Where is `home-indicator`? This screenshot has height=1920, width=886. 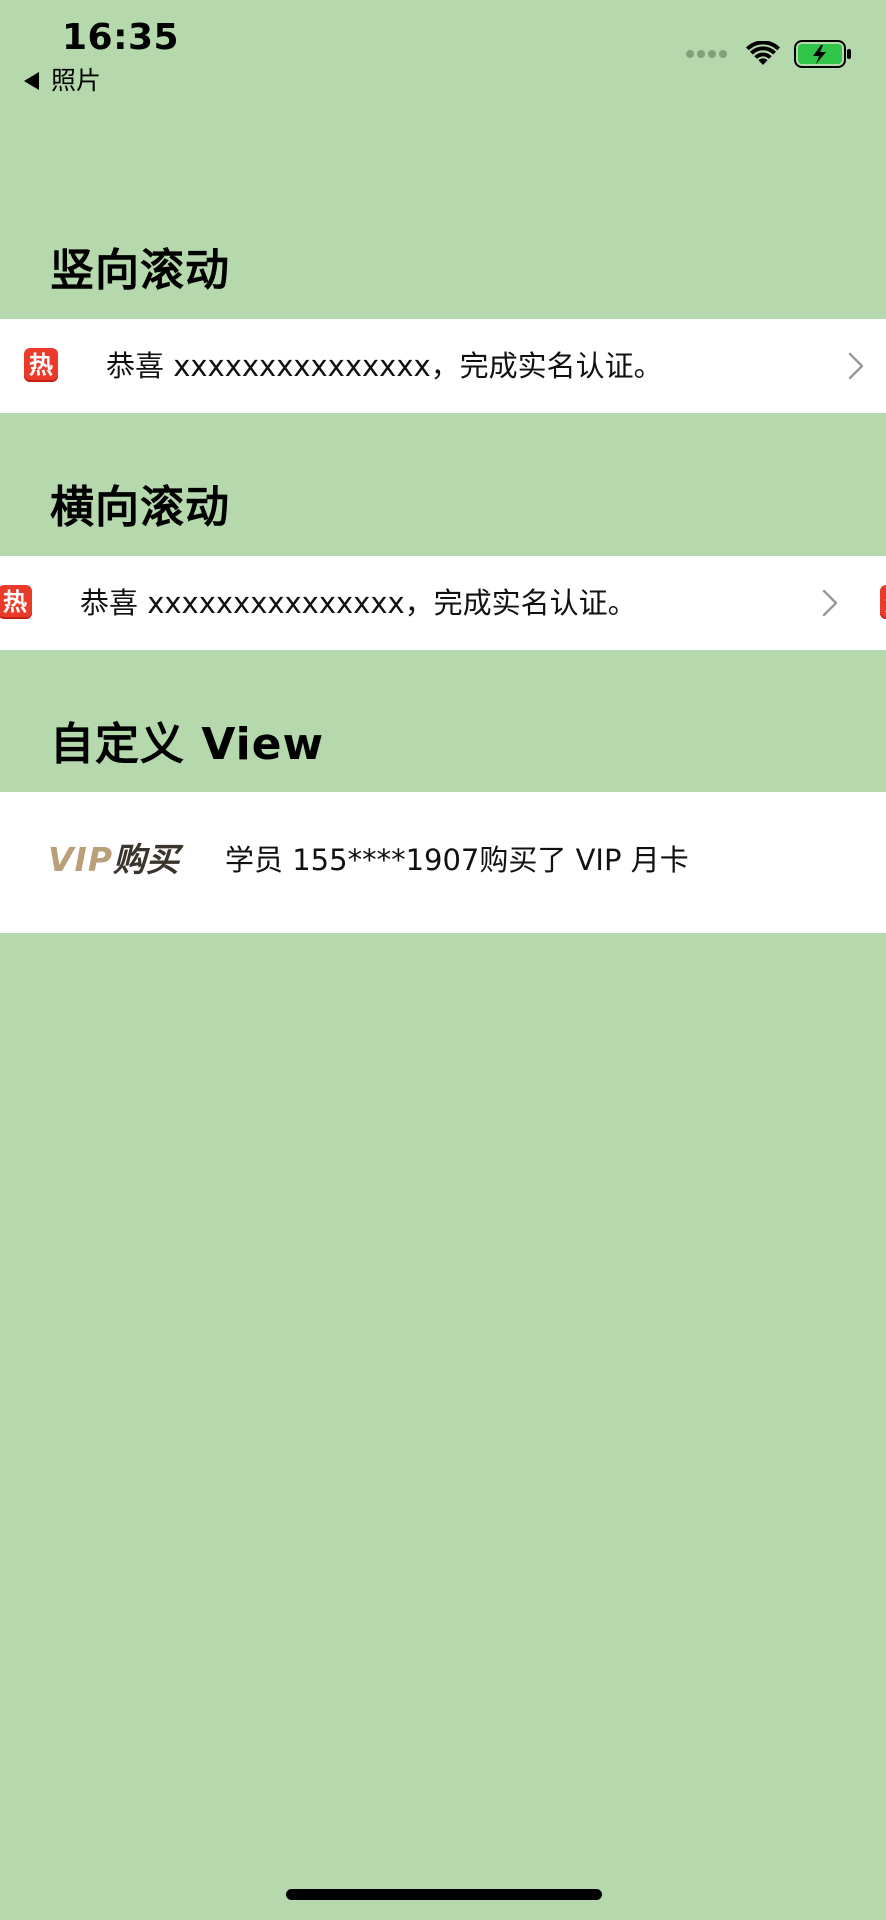 home-indicator is located at coordinates (444, 1894).